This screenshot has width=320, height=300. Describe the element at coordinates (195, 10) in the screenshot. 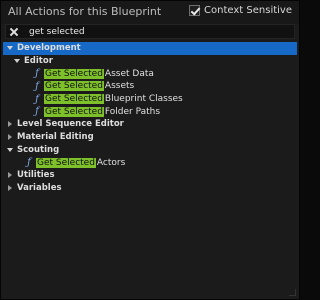

I see `context-sensitive-checkbox` at that location.